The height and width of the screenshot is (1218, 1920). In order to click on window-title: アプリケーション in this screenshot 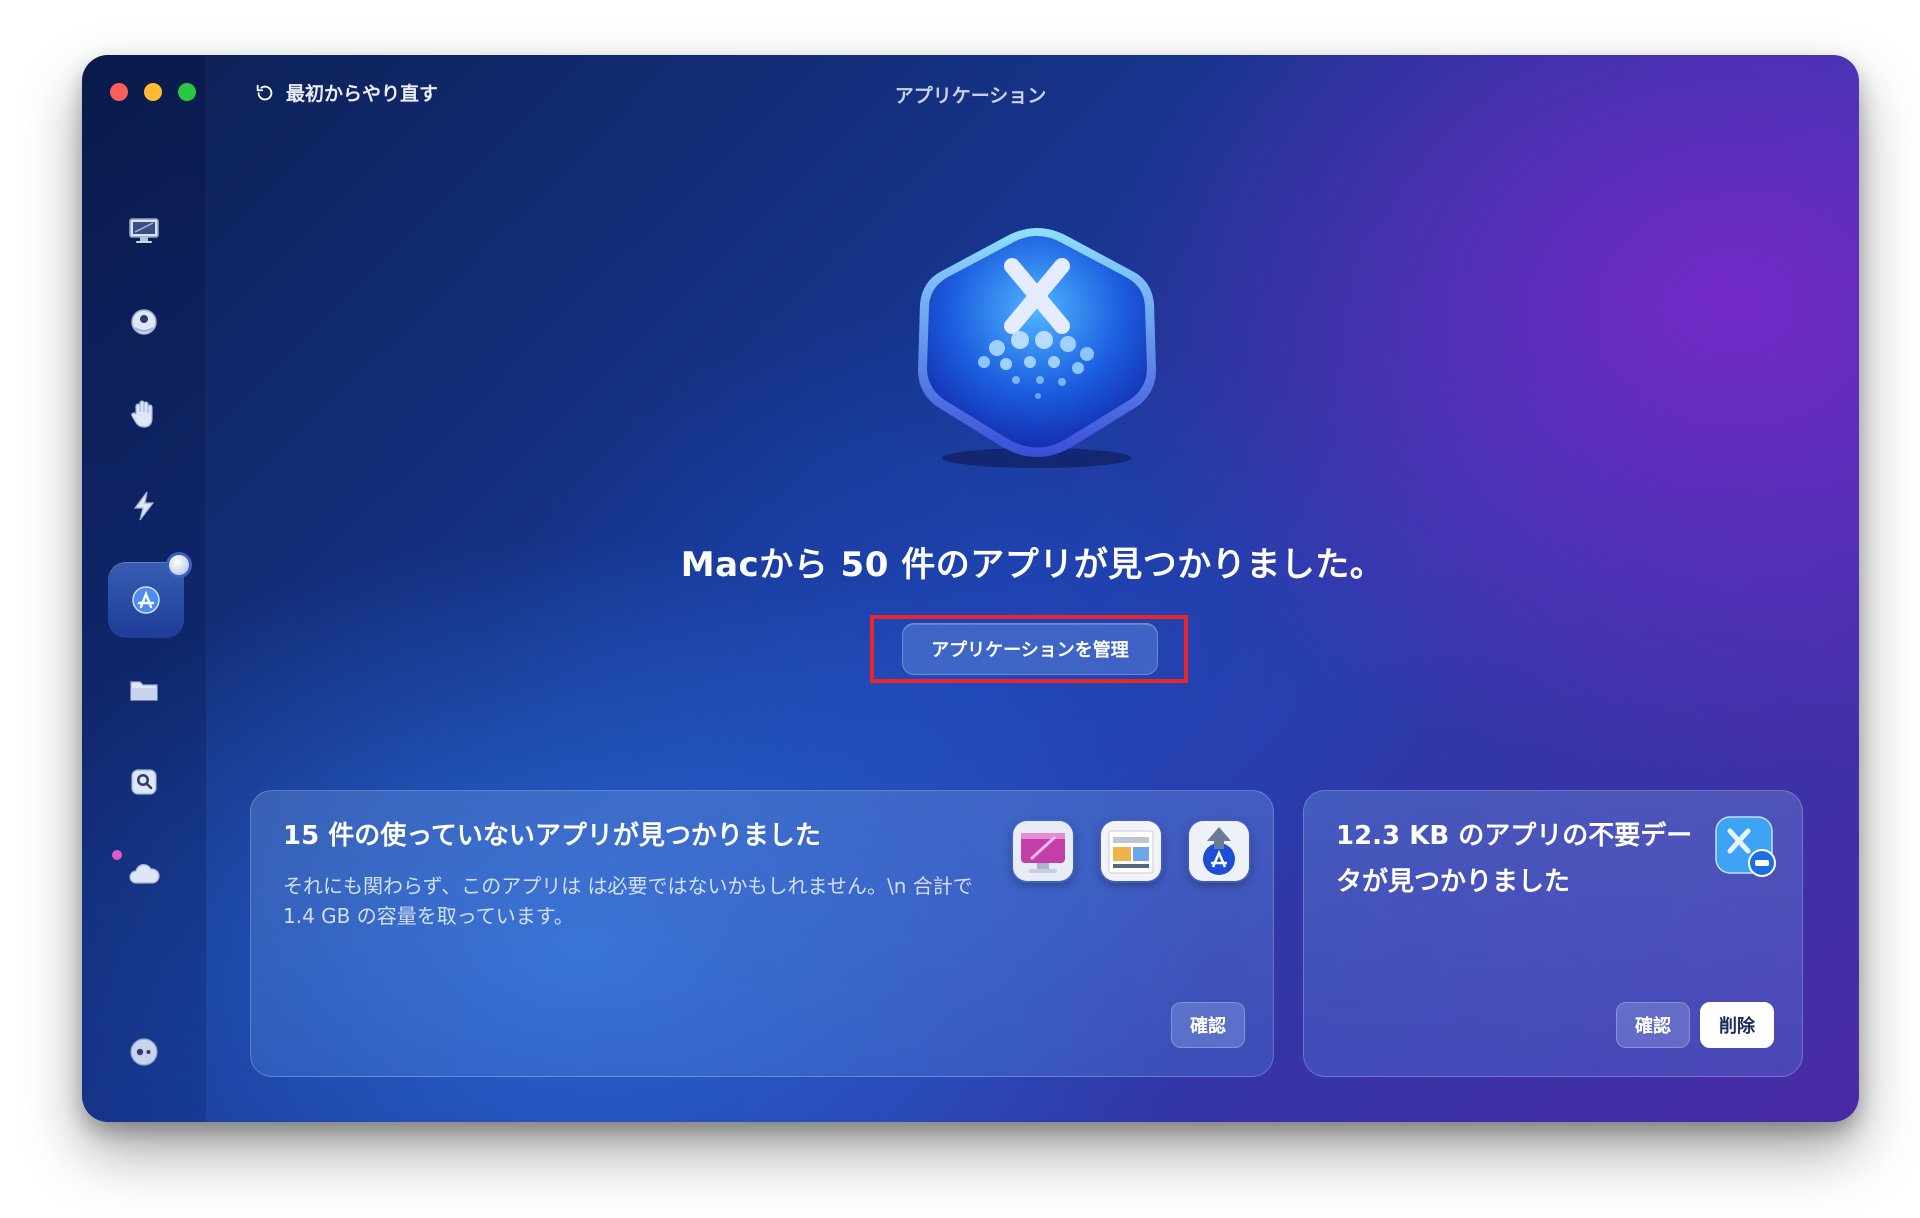, I will do `click(970, 96)`.